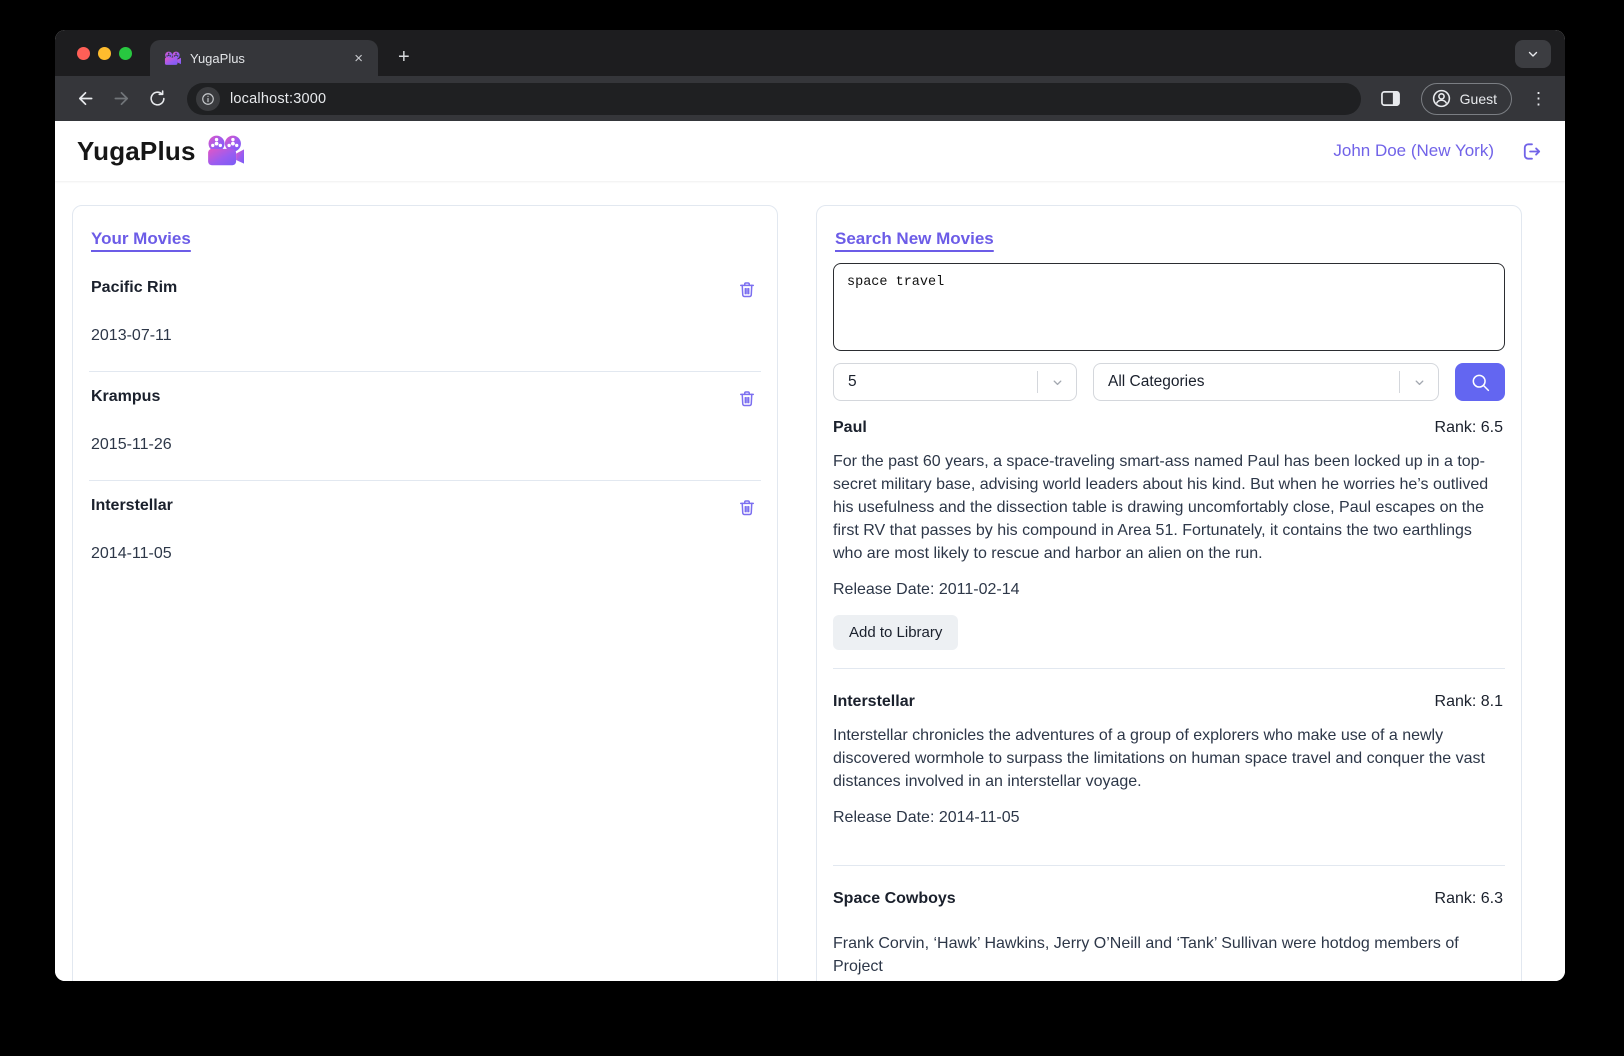 This screenshot has height=1056, width=1624. I want to click on search-button, so click(1480, 382).